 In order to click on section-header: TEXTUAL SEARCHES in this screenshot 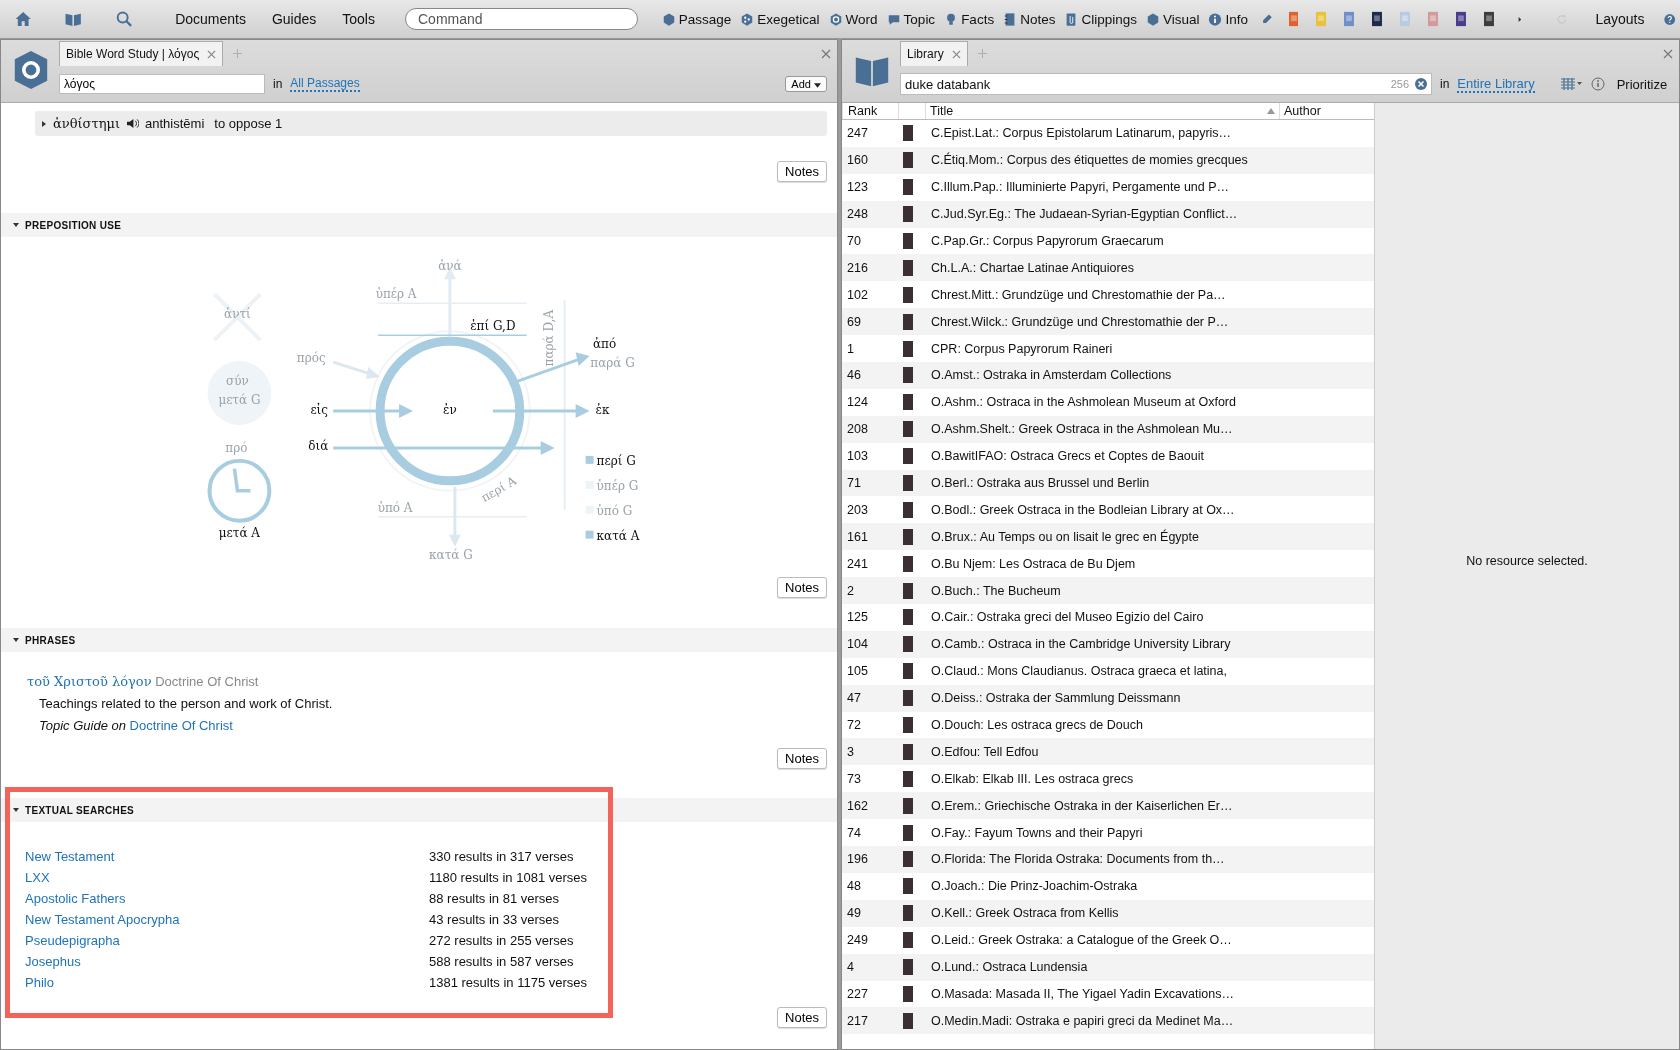, I will do `click(419, 810)`.